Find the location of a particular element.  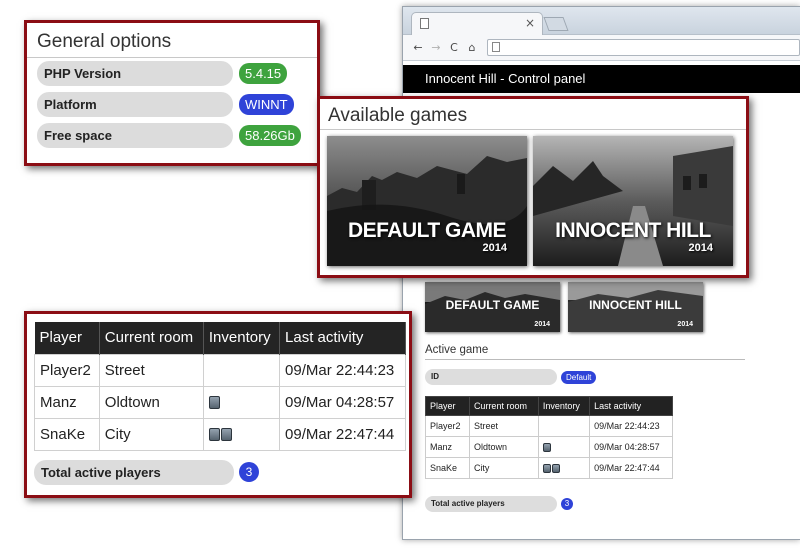

game-thumb-innocent-hill-year: 2014 is located at coordinates (685, 324).